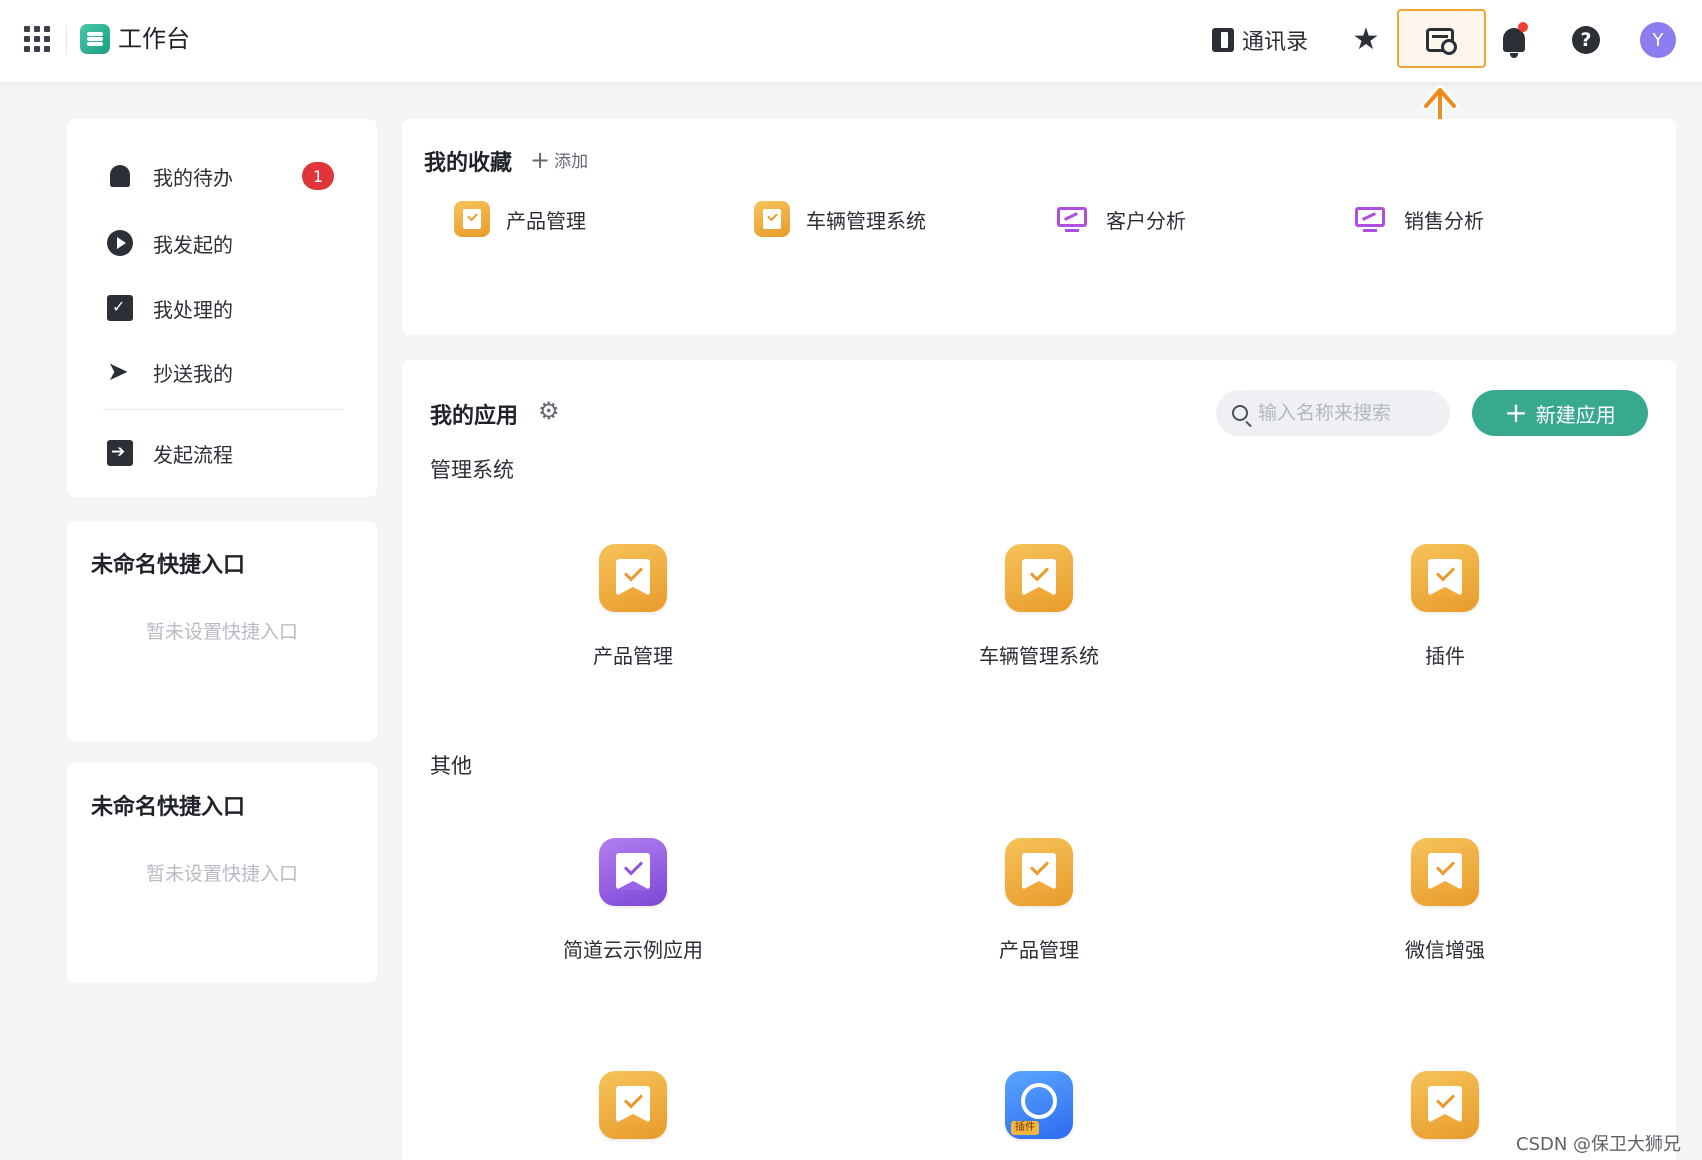 This screenshot has height=1160, width=1702. I want to click on sidebar-item-label: 我发起的, so click(193, 244).